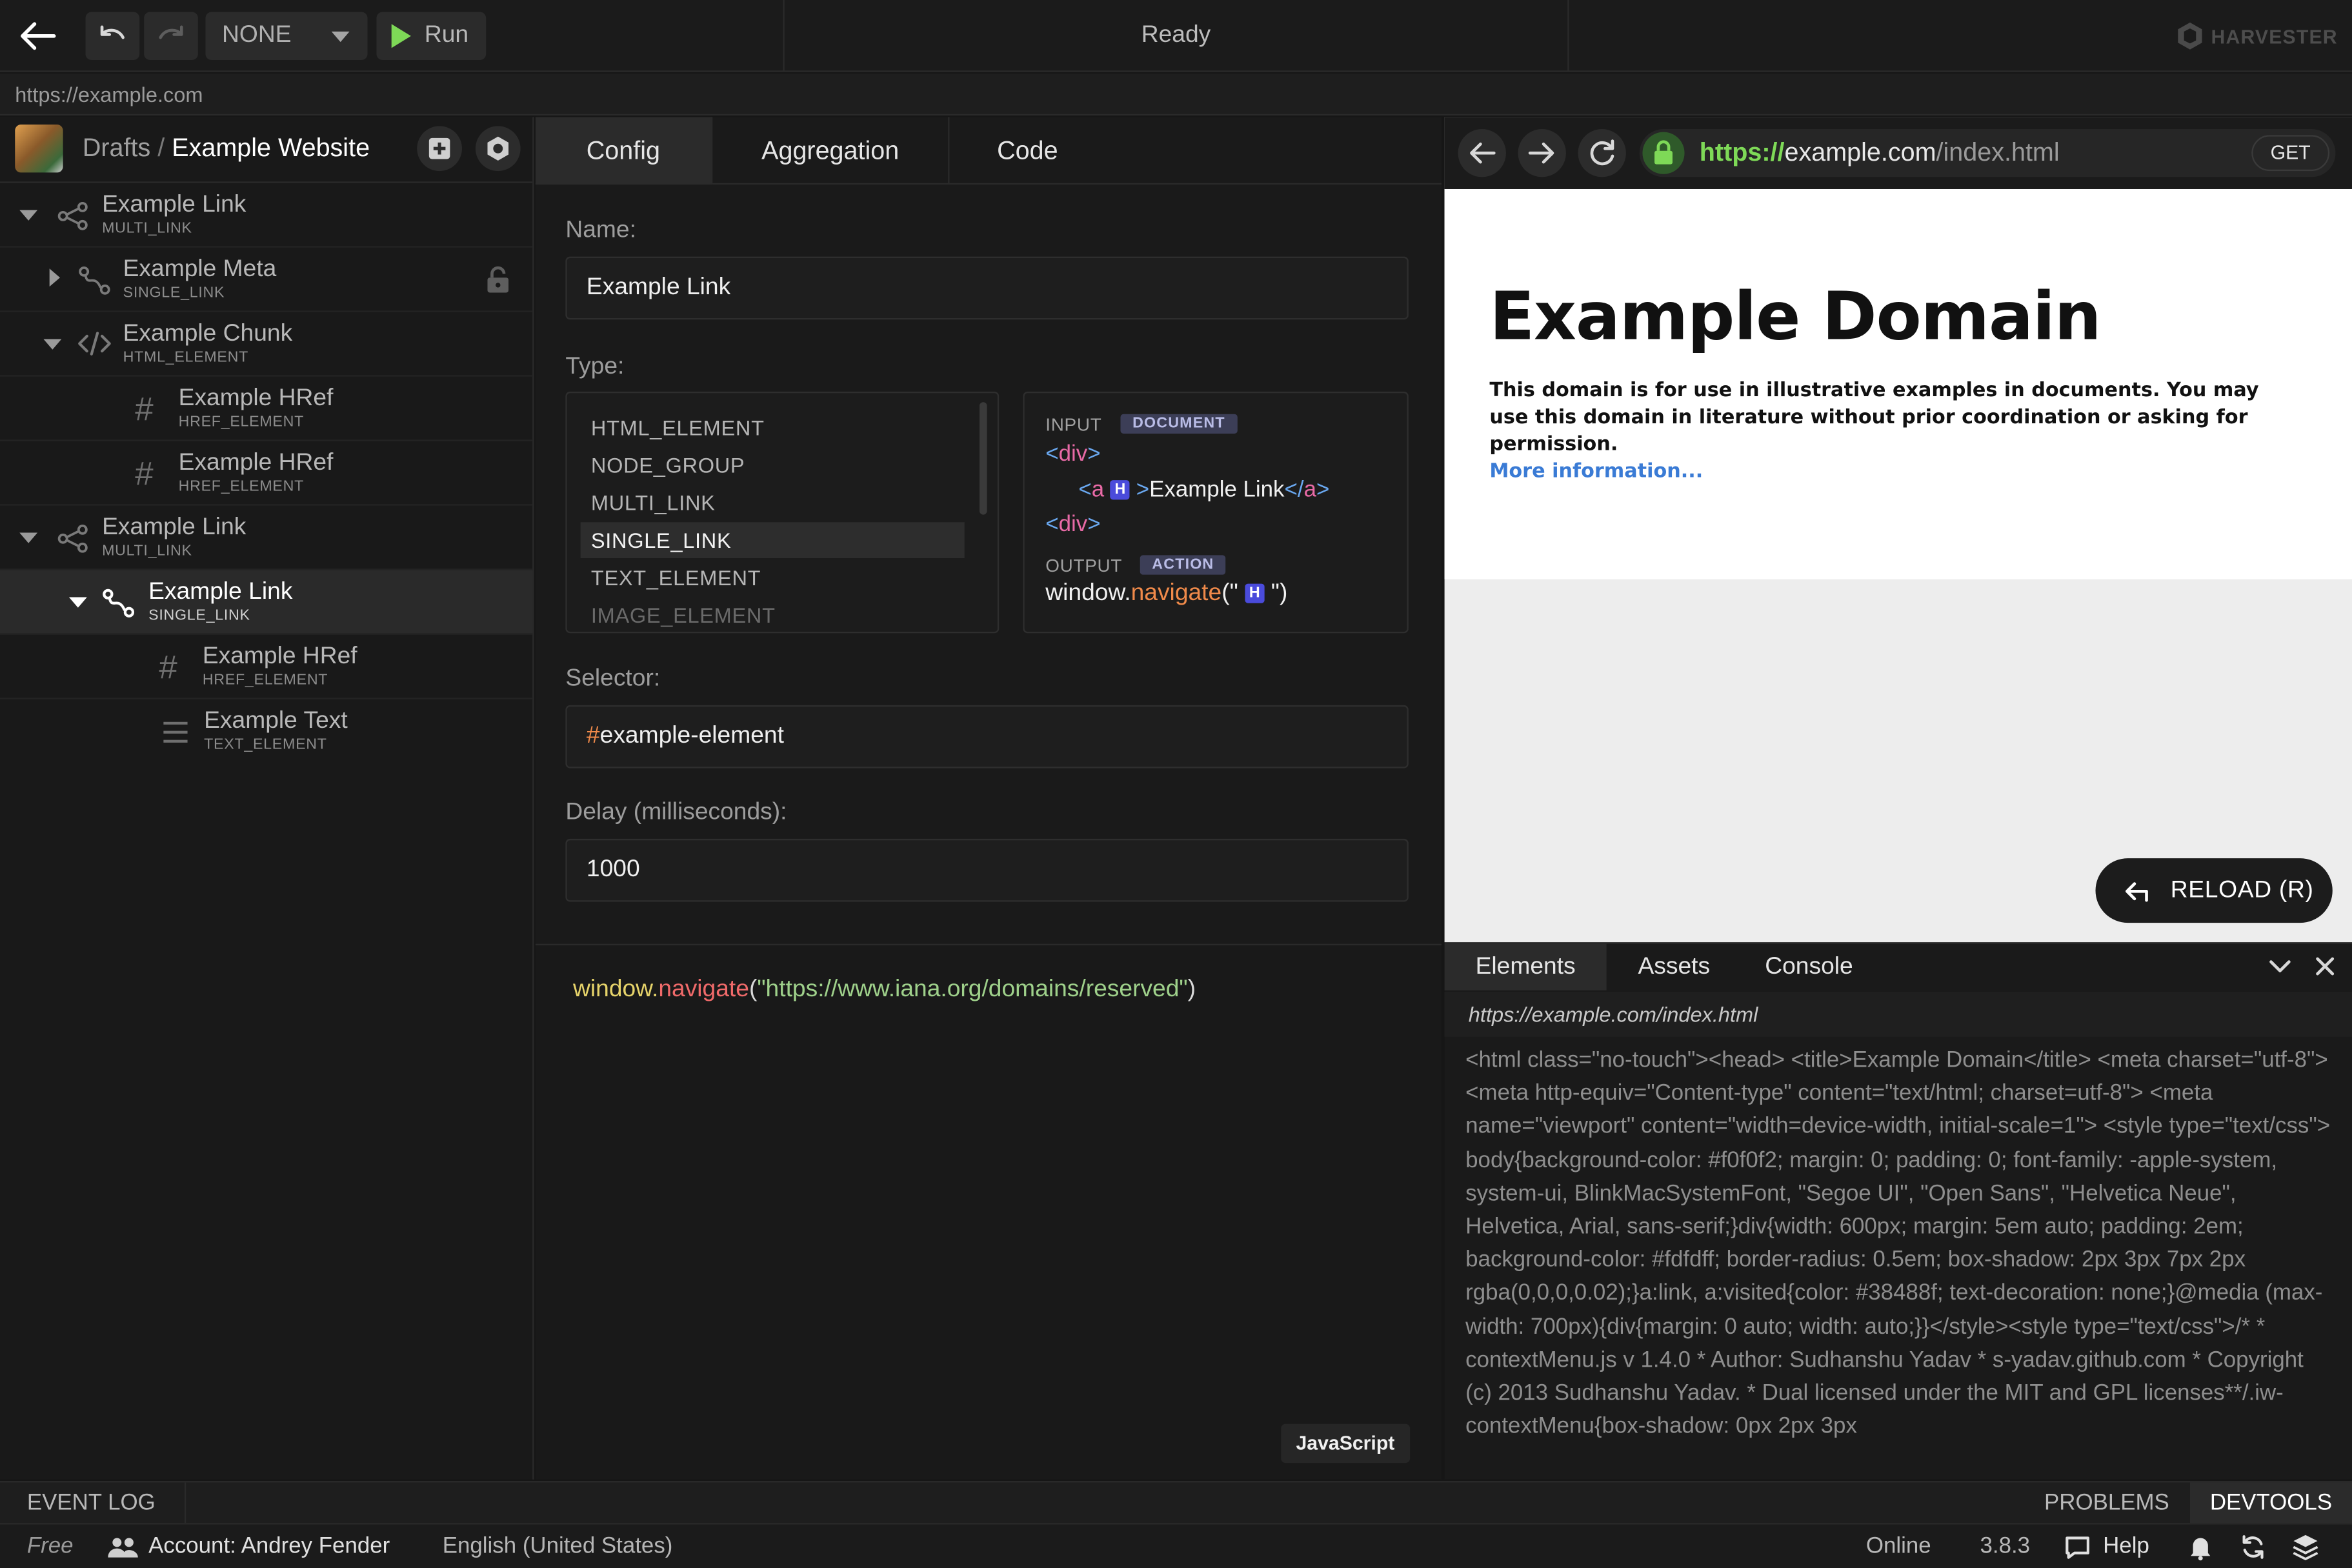 The height and width of the screenshot is (1568, 2352). Describe the element at coordinates (773, 428) in the screenshot. I see `type-option: HTML_ELEMENT` at that location.